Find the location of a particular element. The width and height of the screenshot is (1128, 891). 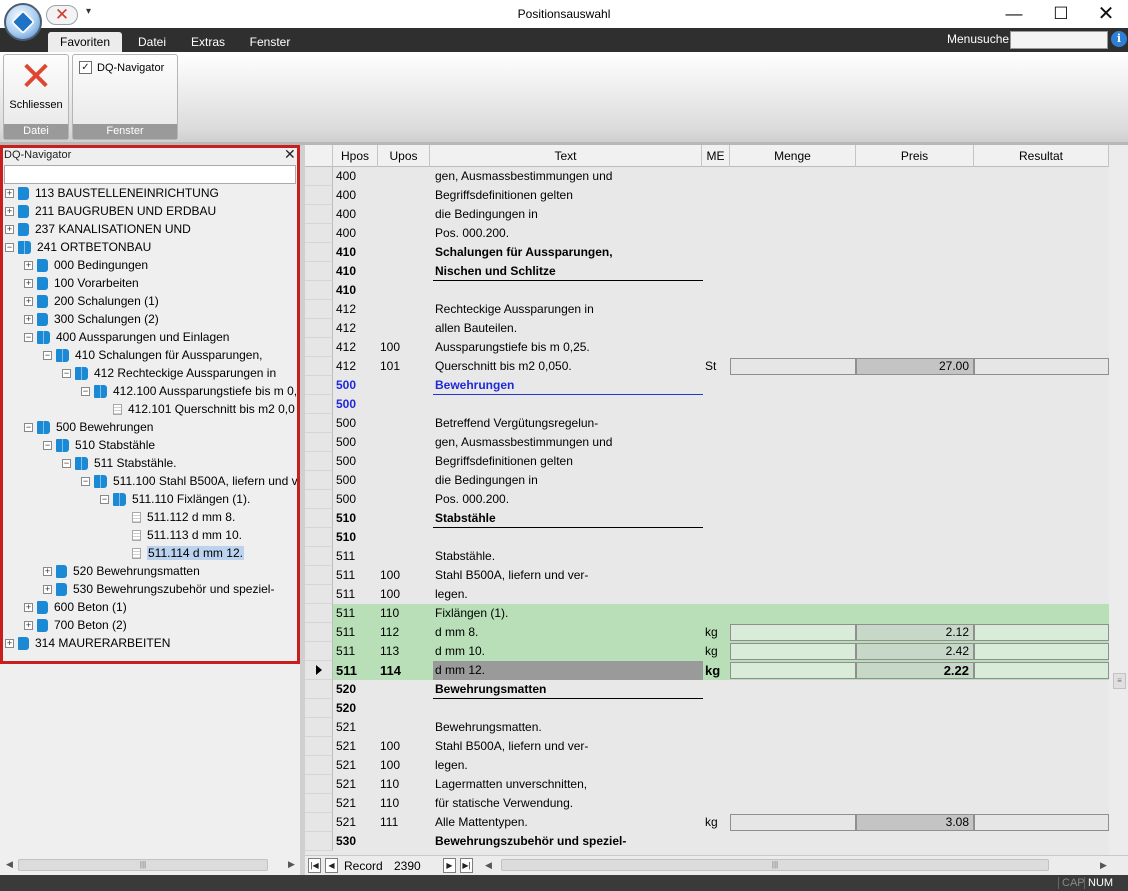

preis-field: 2.12 is located at coordinates (915, 632).